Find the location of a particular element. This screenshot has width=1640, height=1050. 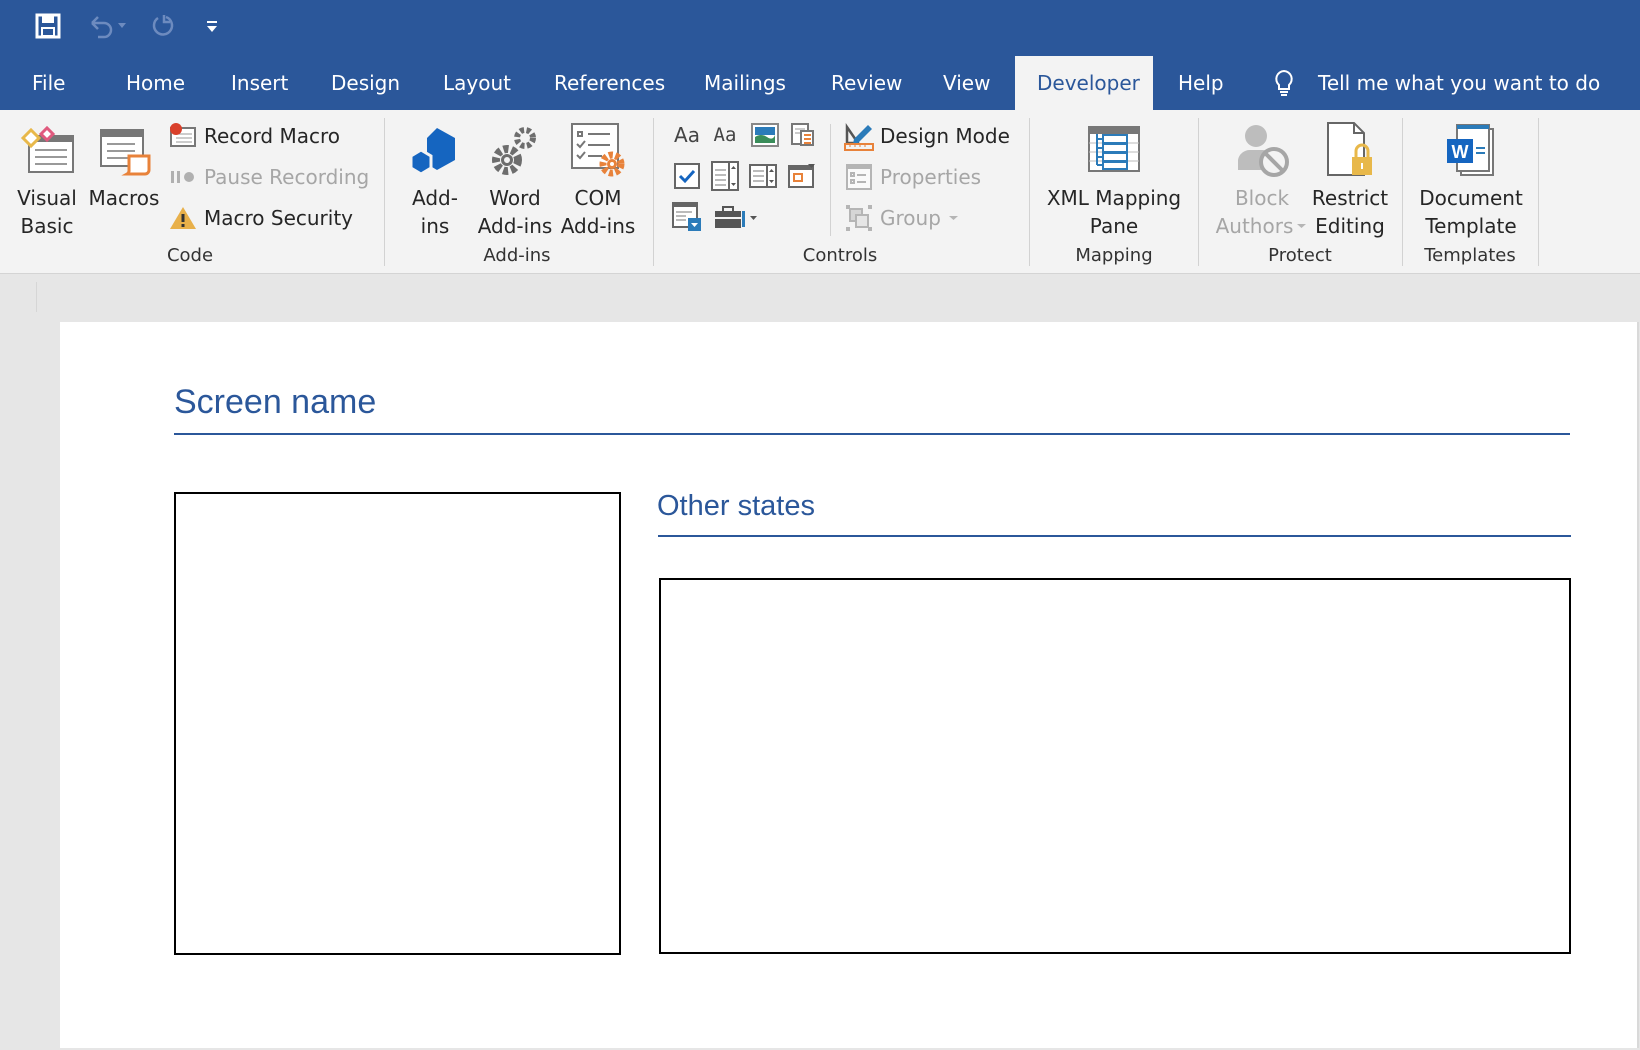

customize-qat-icon is located at coordinates (212, 26).